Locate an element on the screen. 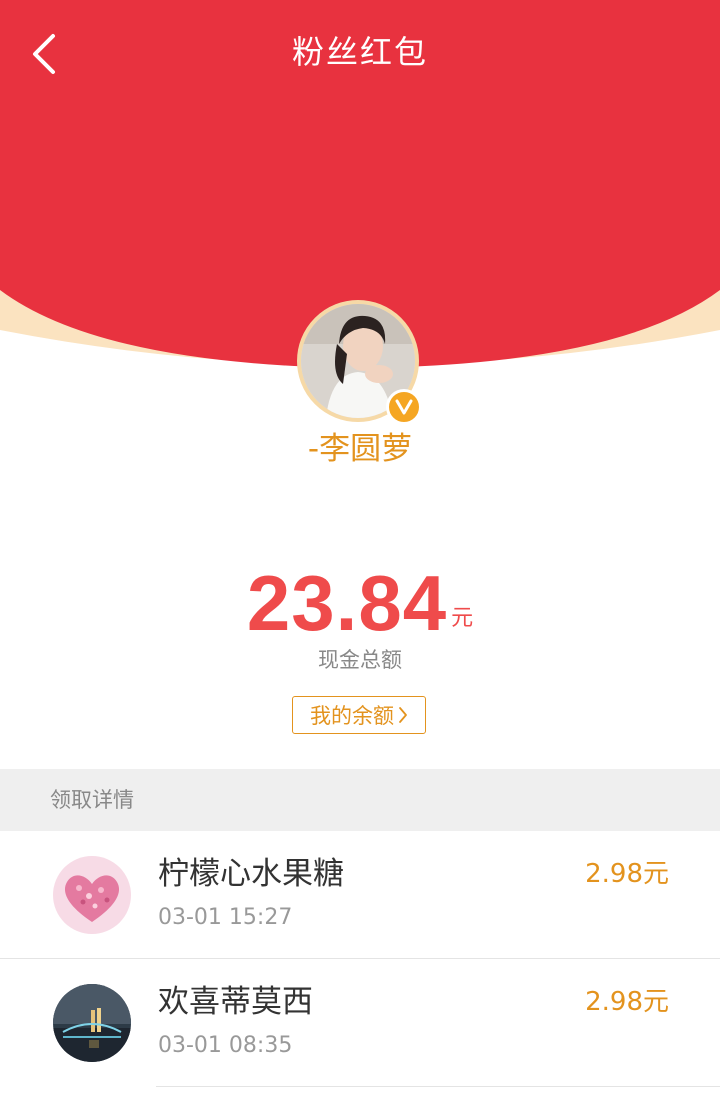  sender-name: -李圆萝 is located at coordinates (360, 449).